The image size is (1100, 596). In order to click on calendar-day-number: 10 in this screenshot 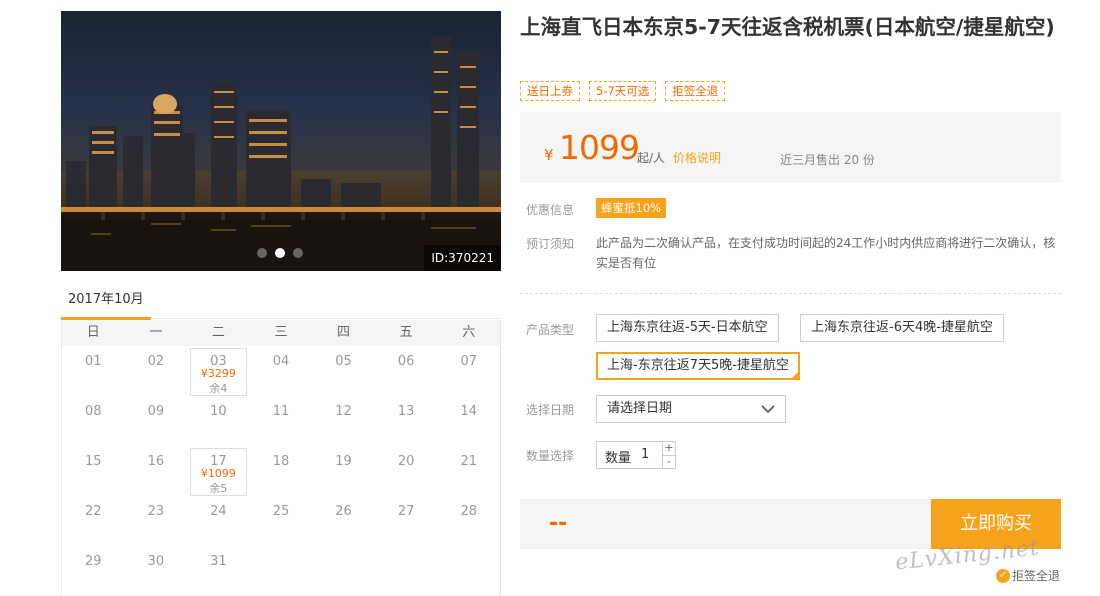, I will do `click(218, 411)`.